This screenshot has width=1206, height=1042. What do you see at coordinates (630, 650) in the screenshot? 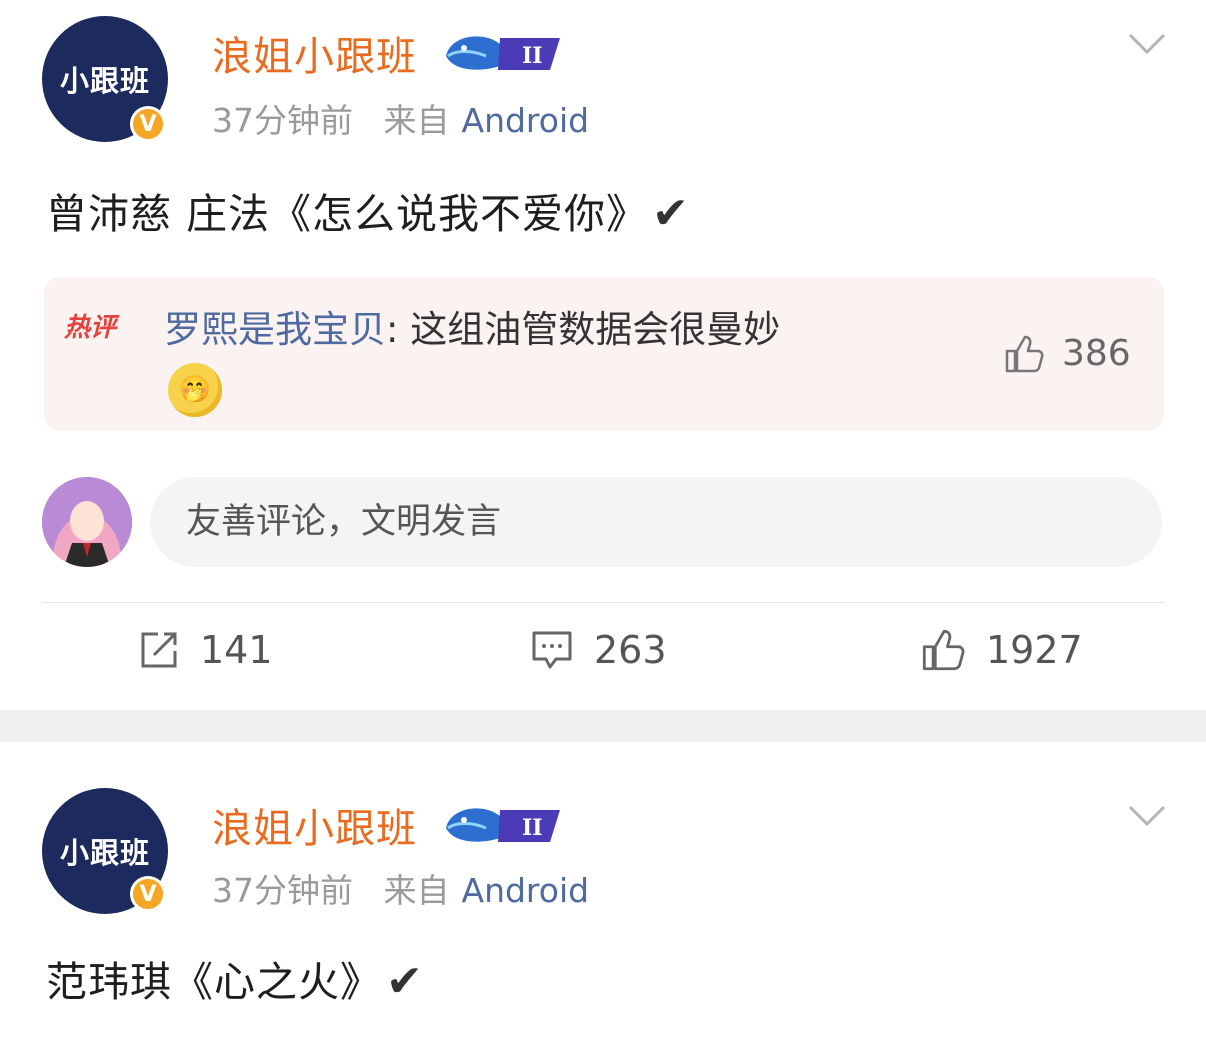
I see `comment-count: 263` at bounding box center [630, 650].